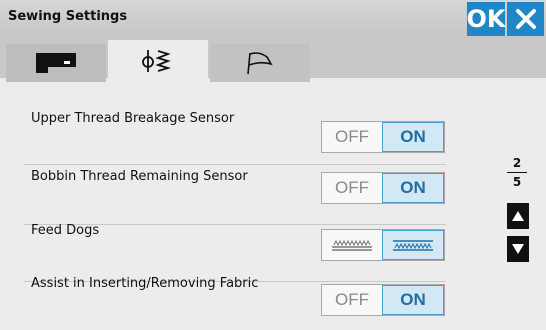 The width and height of the screenshot is (546, 330). I want to click on setting-label: Bobbin Thread Remaining Sensor, so click(139, 176).